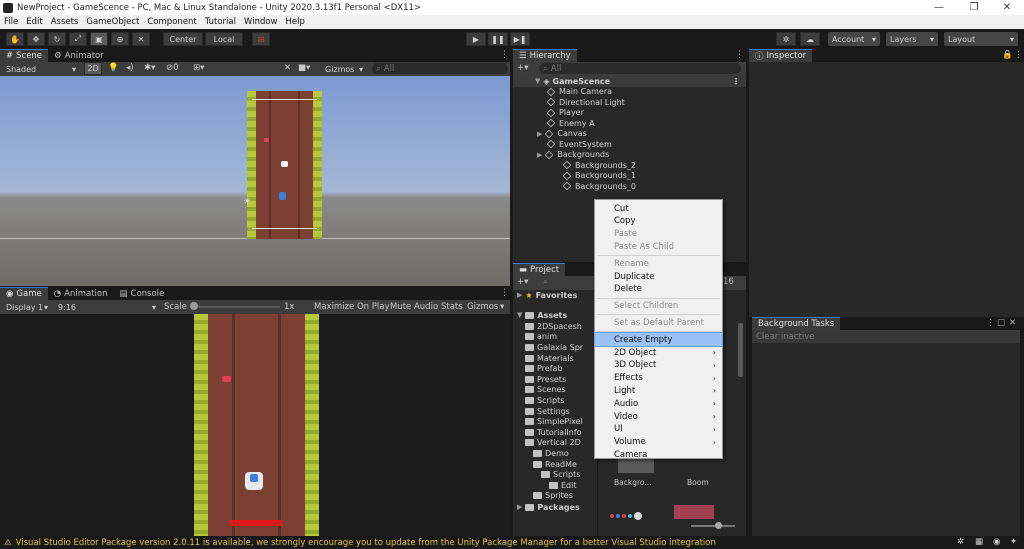 The image size is (1024, 549). What do you see at coordinates (1012, 323) in the screenshot?
I see `close-icon: ✕` at bounding box center [1012, 323].